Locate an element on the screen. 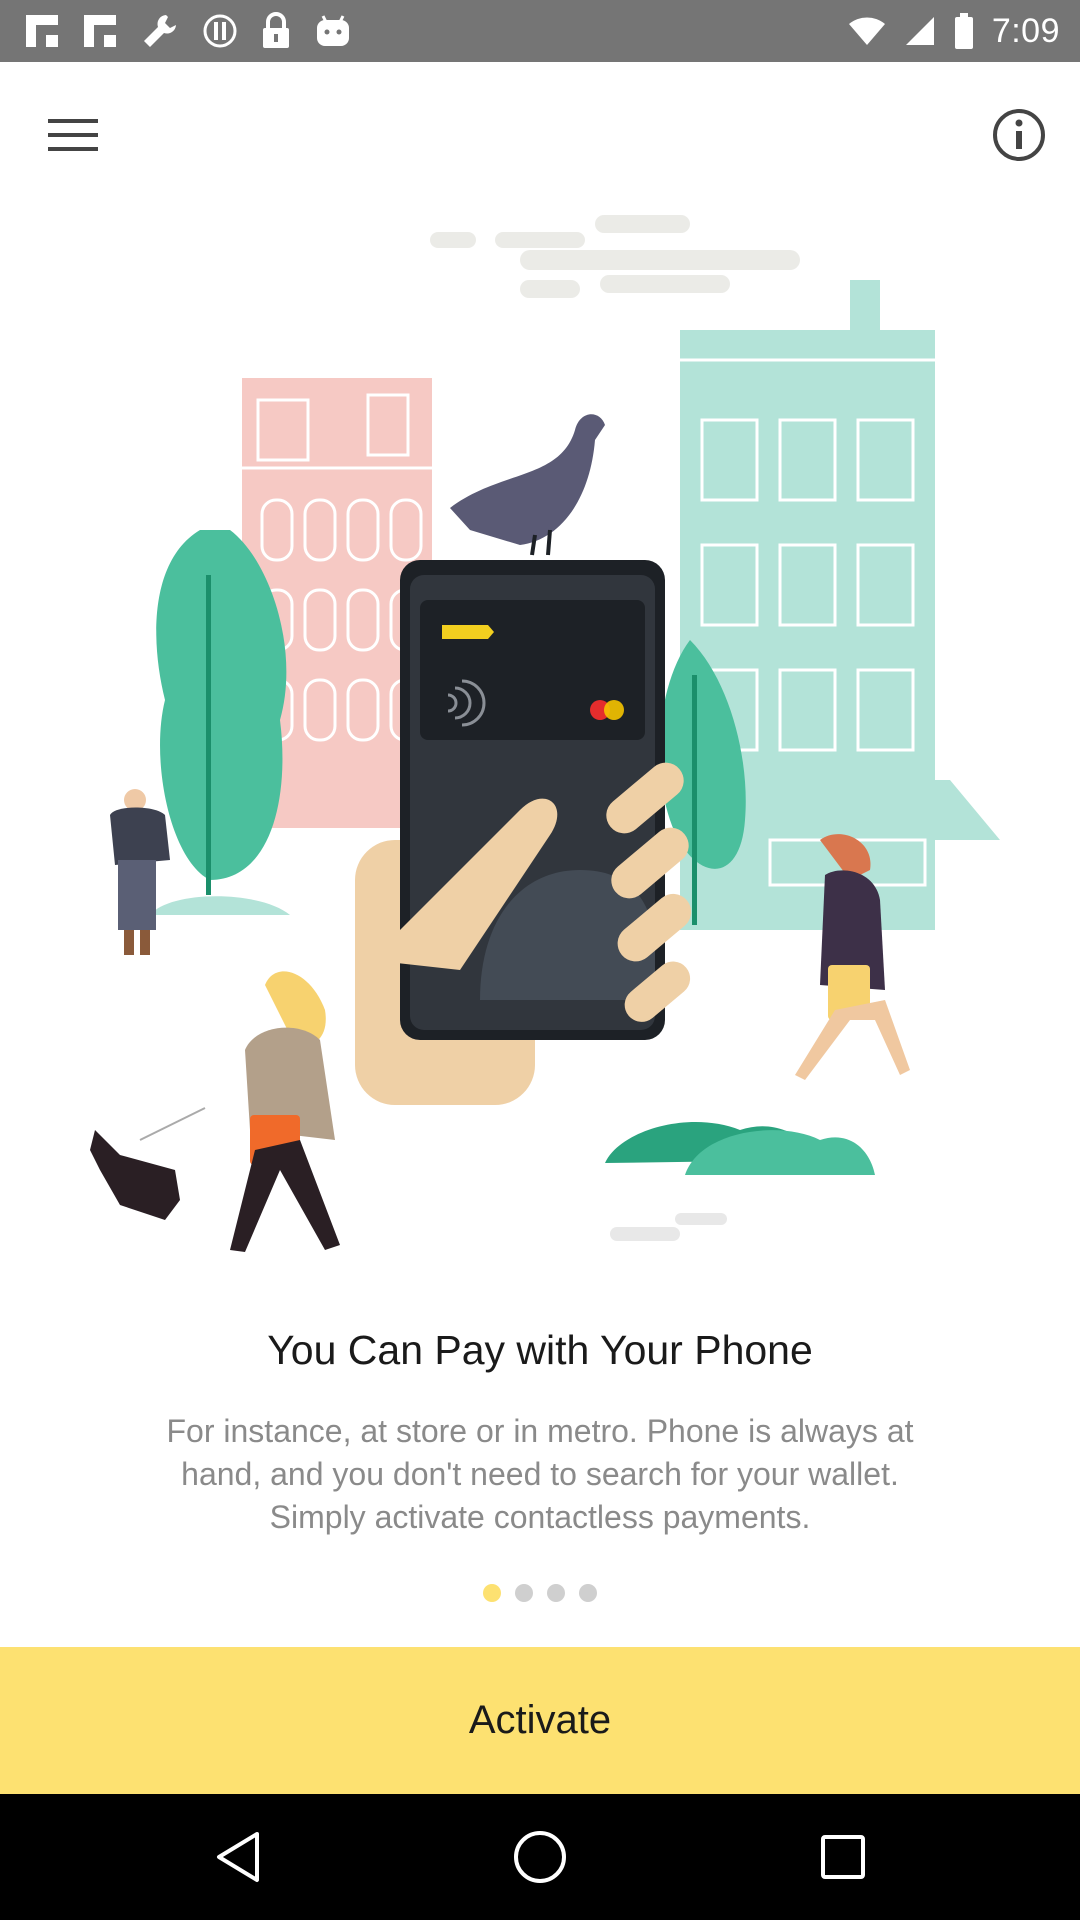  pigeon is located at coordinates (527, 485).